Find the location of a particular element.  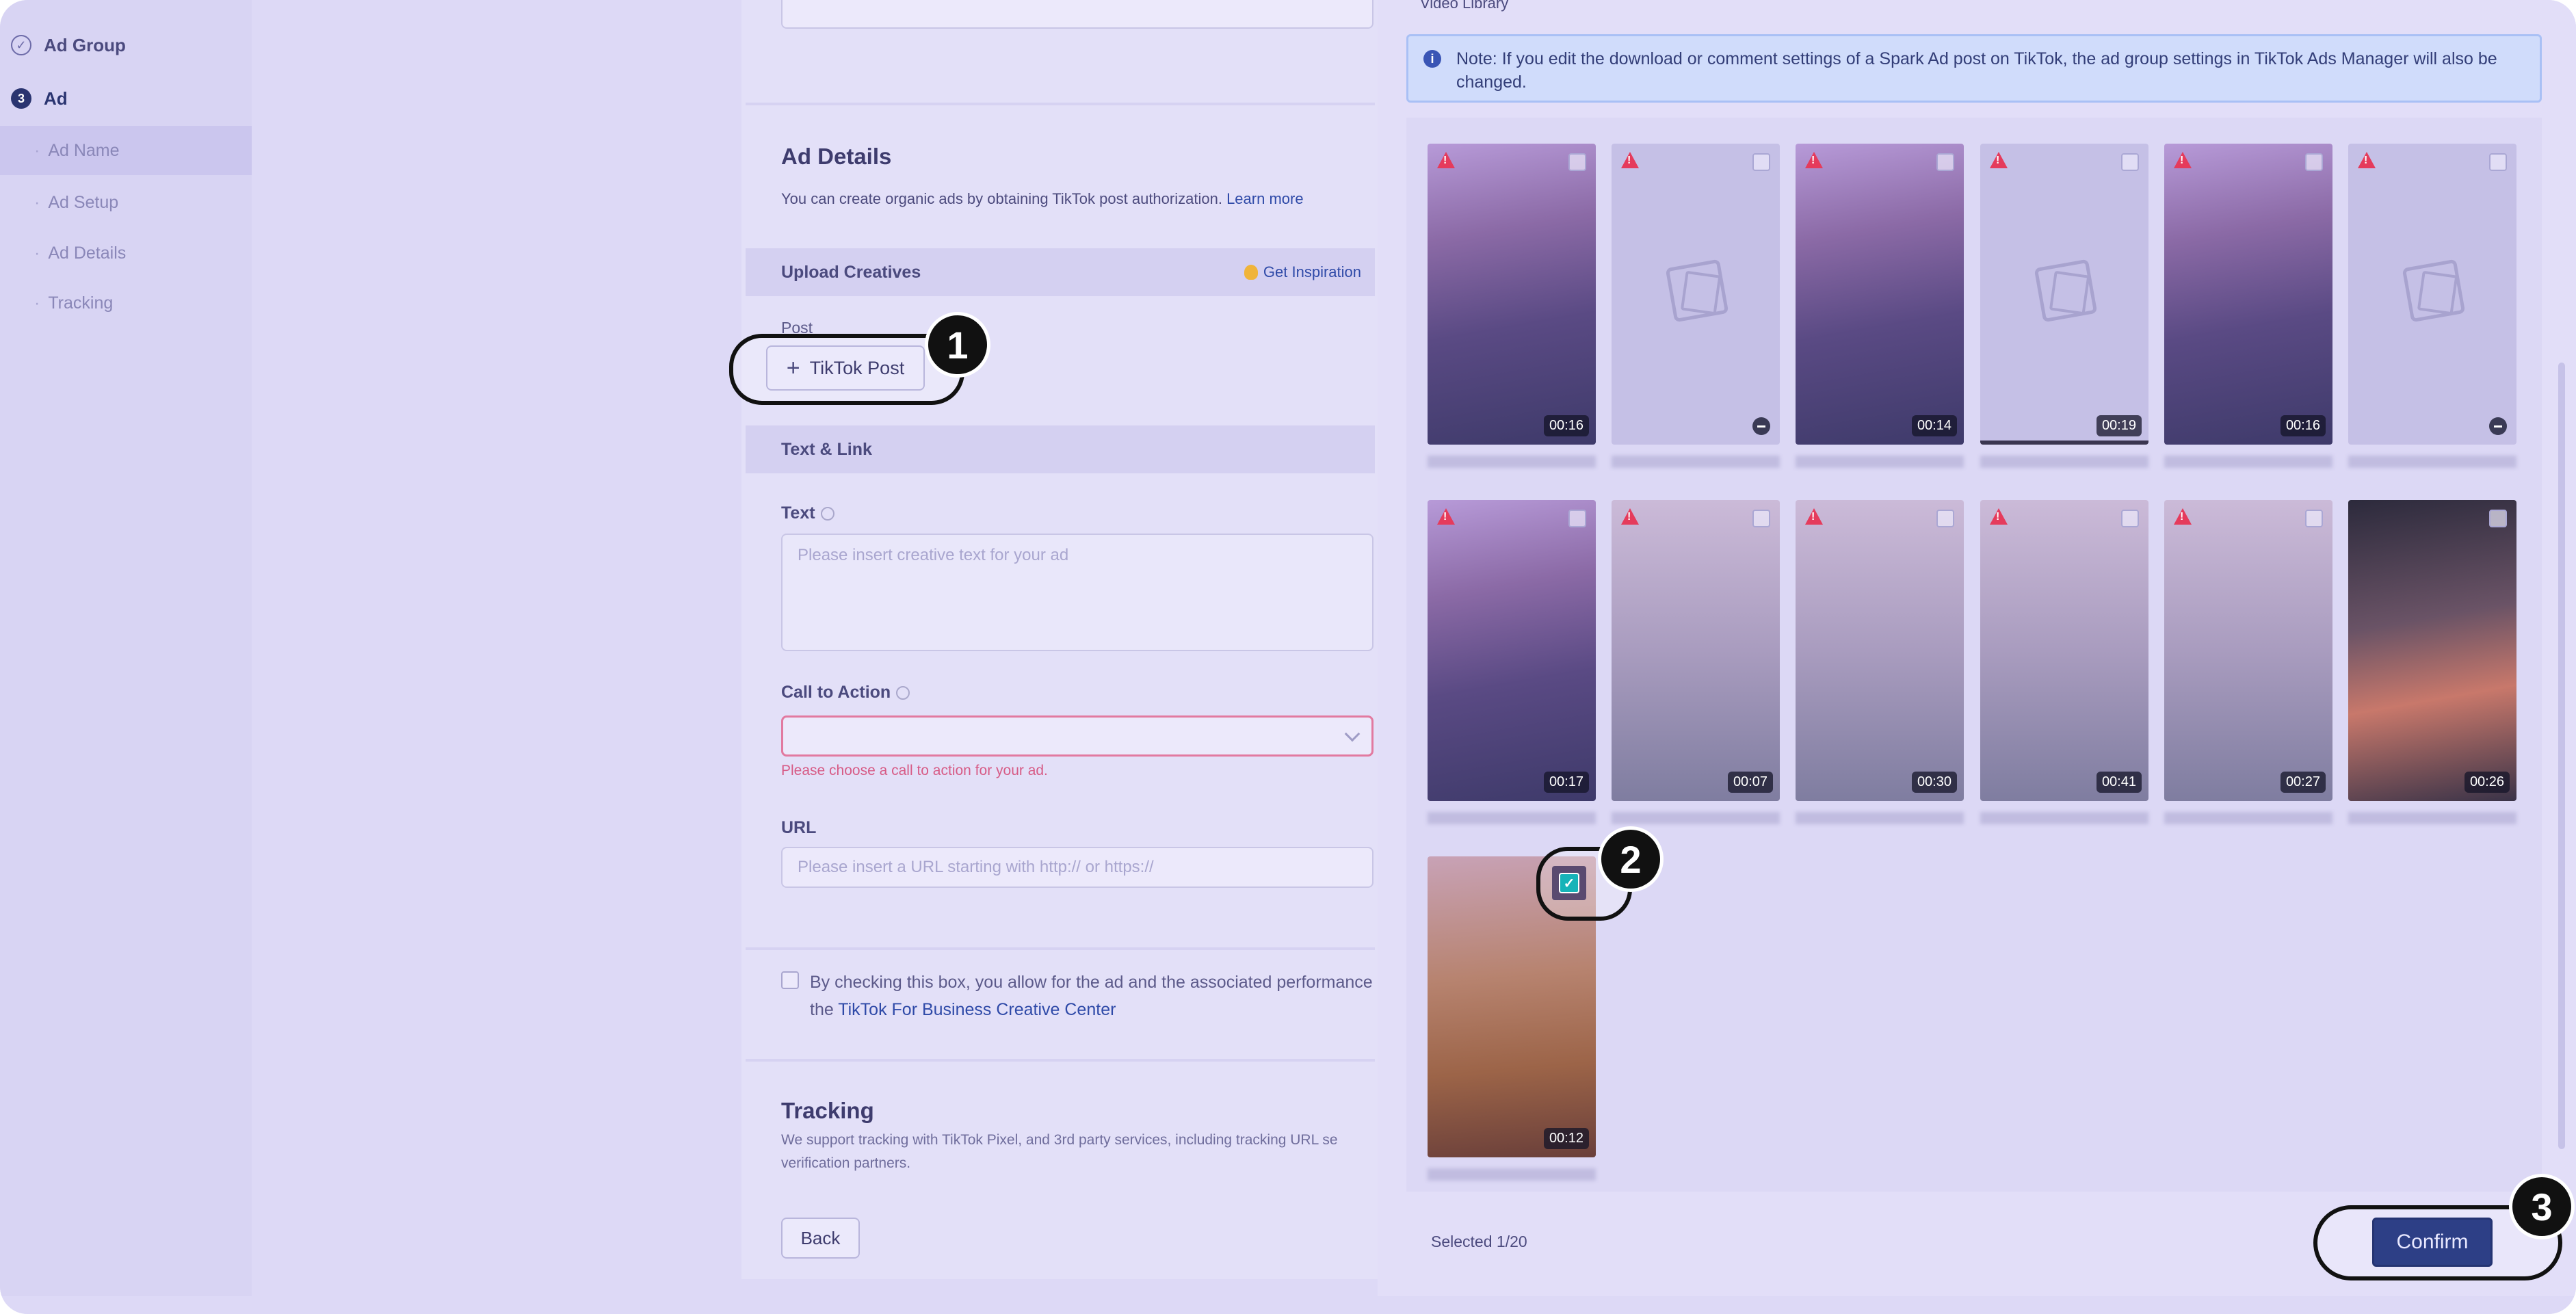

check-icon: ✓ is located at coordinates (21, 45).